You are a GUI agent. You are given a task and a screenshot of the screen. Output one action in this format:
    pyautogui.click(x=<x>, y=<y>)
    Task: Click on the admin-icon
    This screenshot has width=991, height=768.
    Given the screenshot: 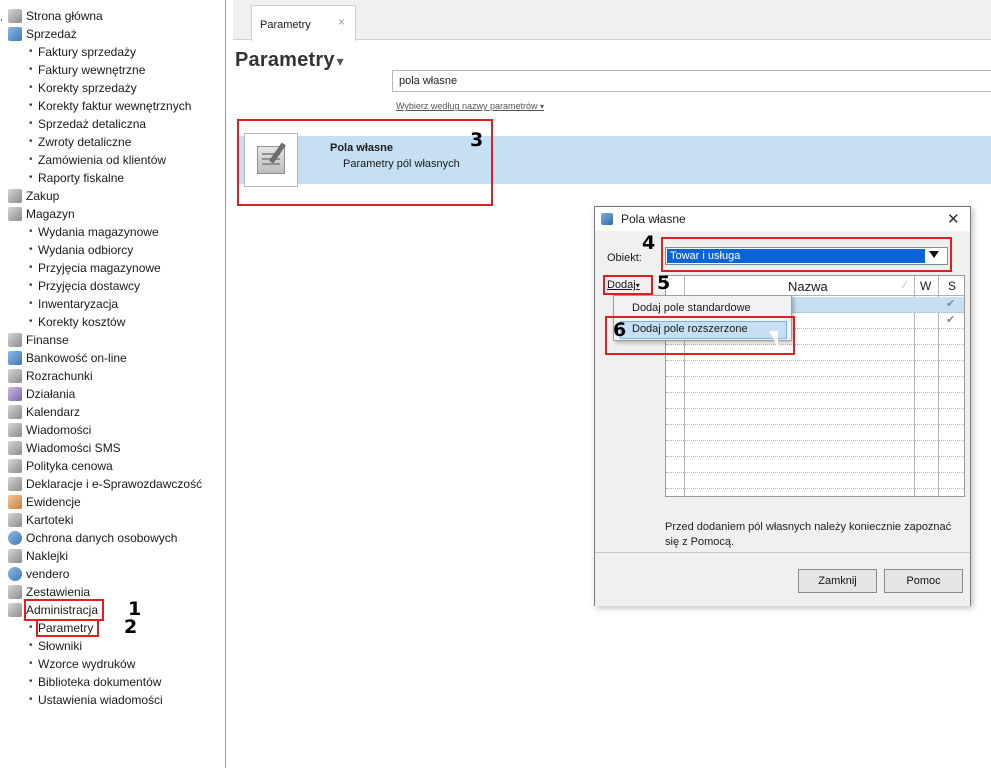 What is the action you would take?
    pyautogui.click(x=15, y=610)
    